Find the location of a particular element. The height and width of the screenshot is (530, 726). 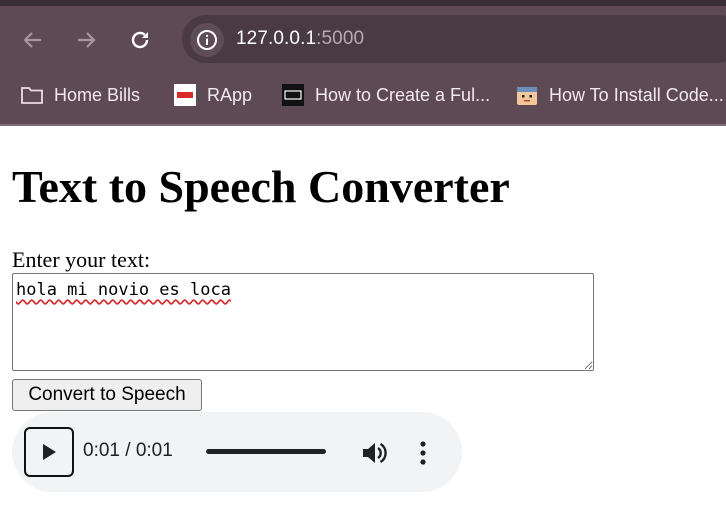

bookmark-rapp: RApp is located at coordinates (212, 95).